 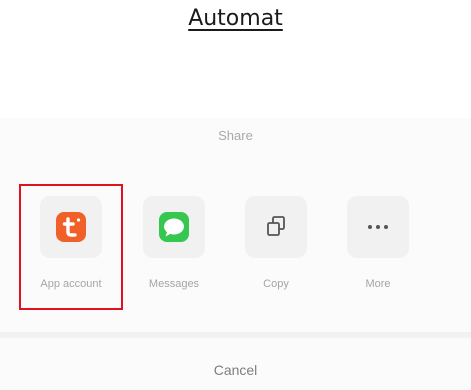 I want to click on share-item-label: Copy, so click(x=276, y=284).